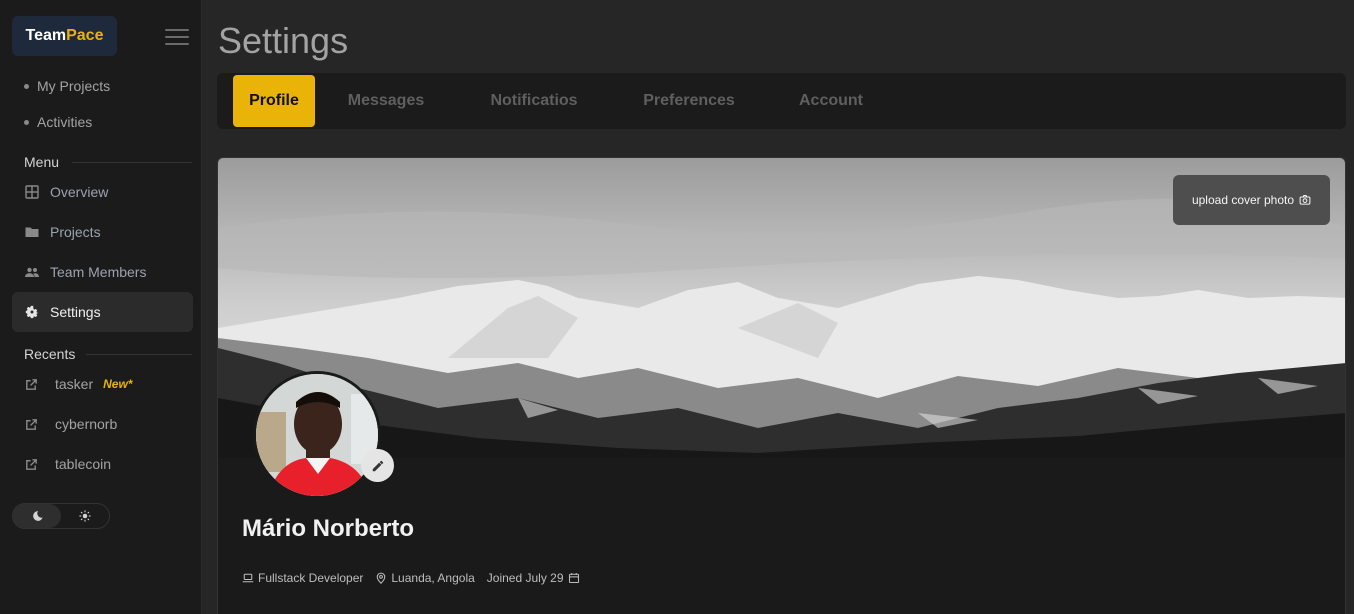 This screenshot has width=1354, height=614. What do you see at coordinates (86, 424) in the screenshot?
I see `recent-item-label: cybernorb` at bounding box center [86, 424].